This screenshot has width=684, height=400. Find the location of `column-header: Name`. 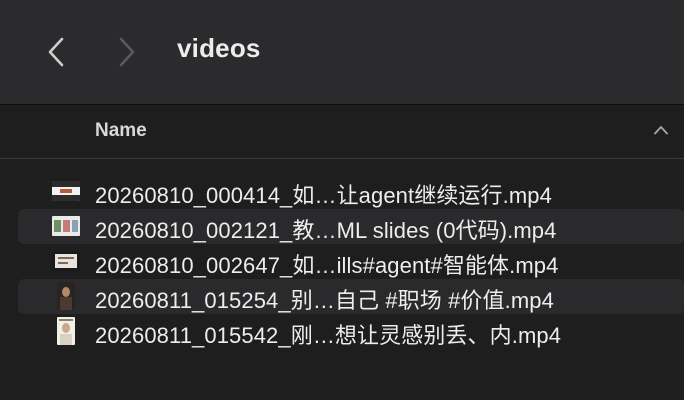

column-header: Name is located at coordinates (342, 132).